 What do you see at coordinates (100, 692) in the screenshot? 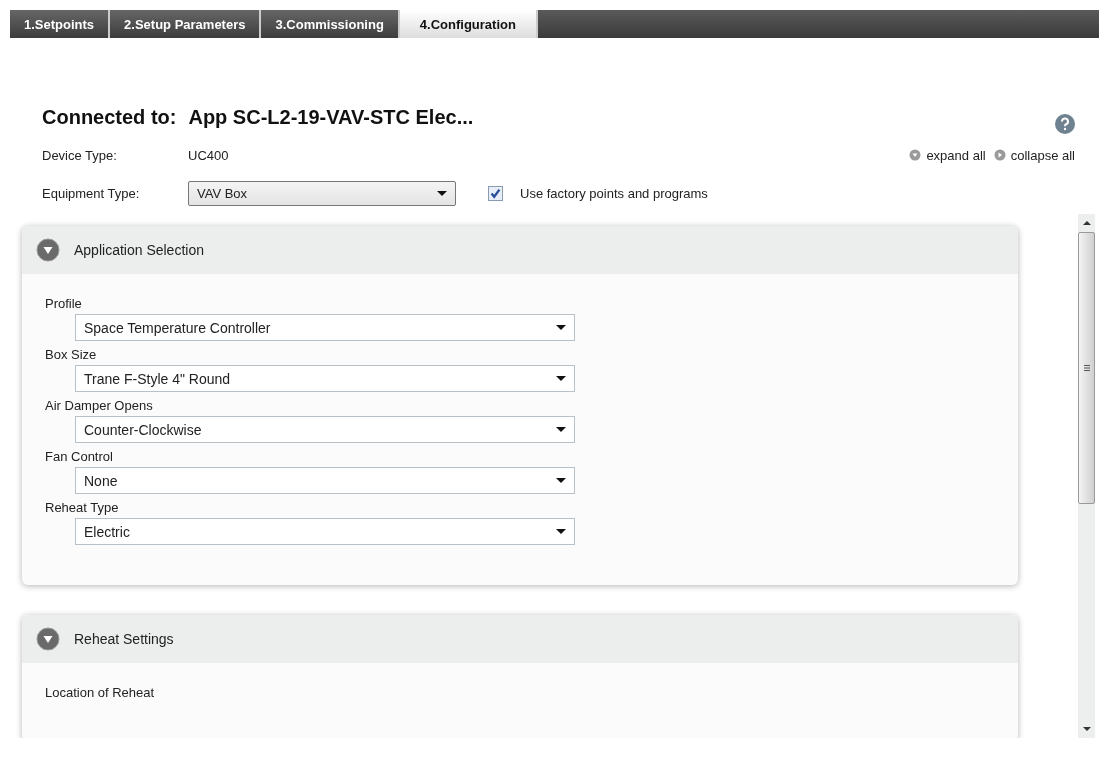
I see `field-label: Location of Reheat` at bounding box center [100, 692].